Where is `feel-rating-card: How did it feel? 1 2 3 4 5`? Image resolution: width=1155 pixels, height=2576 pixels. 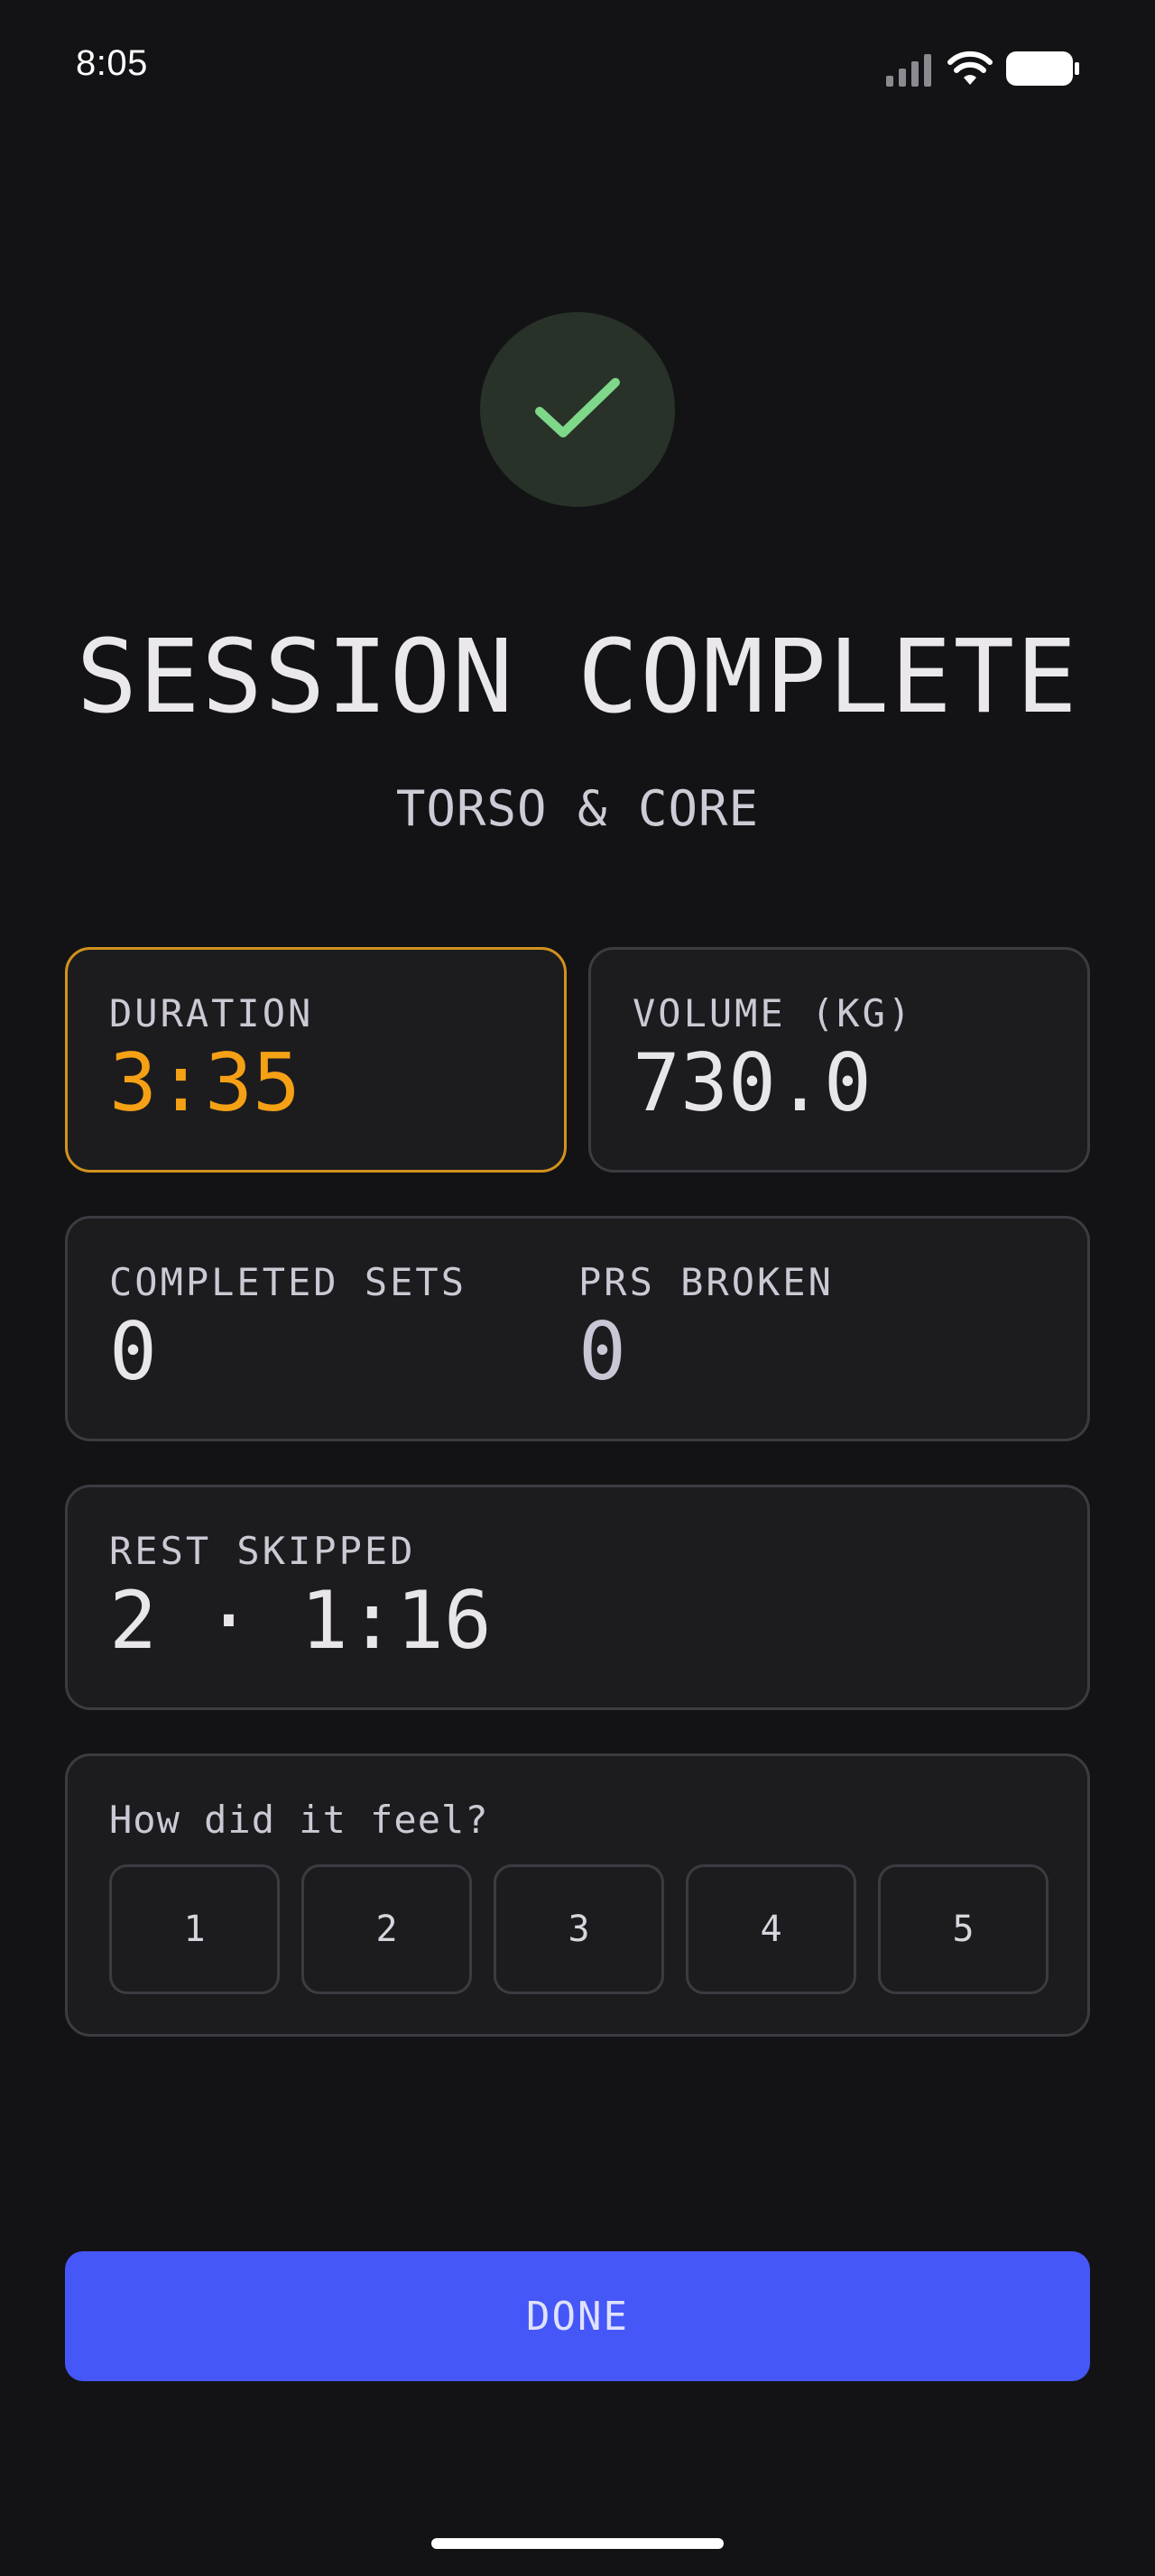
feel-rating-card: How did it feel? 1 2 3 4 5 is located at coordinates (577, 1895).